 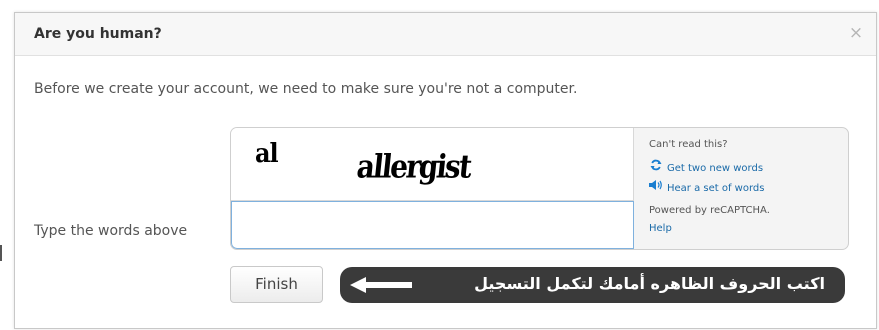 What do you see at coordinates (856, 33) in the screenshot?
I see `close-button: ×` at bounding box center [856, 33].